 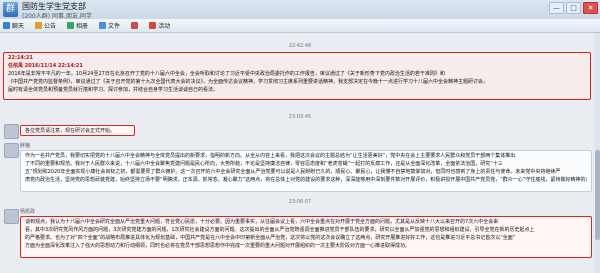 I want to click on close-icon: ✕, so click(x=590, y=8).